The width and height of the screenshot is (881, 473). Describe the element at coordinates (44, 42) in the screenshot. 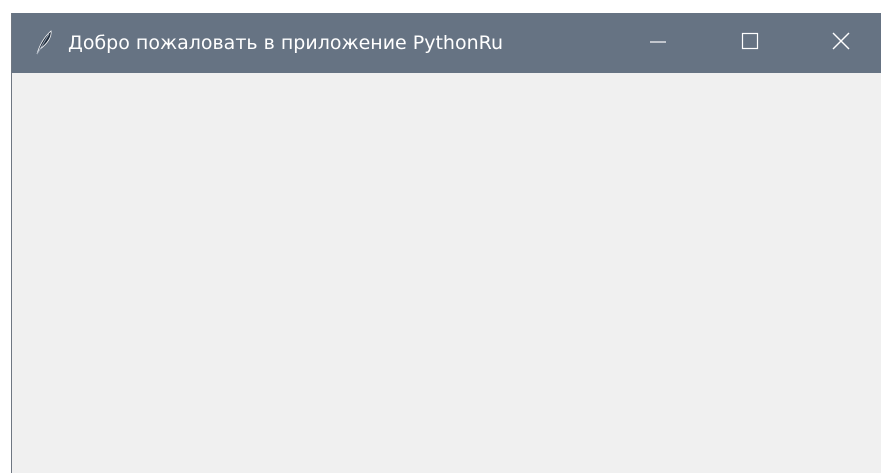

I see `feather-icon` at that location.